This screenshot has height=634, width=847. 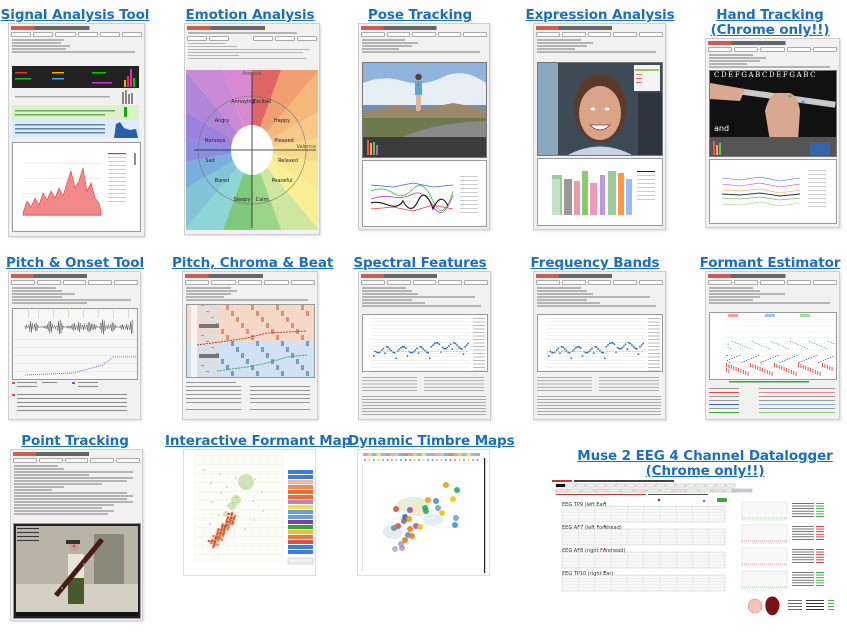 I want to click on tool-link-interactive-formant-map: Interactive Formant Map, so click(x=258, y=441).